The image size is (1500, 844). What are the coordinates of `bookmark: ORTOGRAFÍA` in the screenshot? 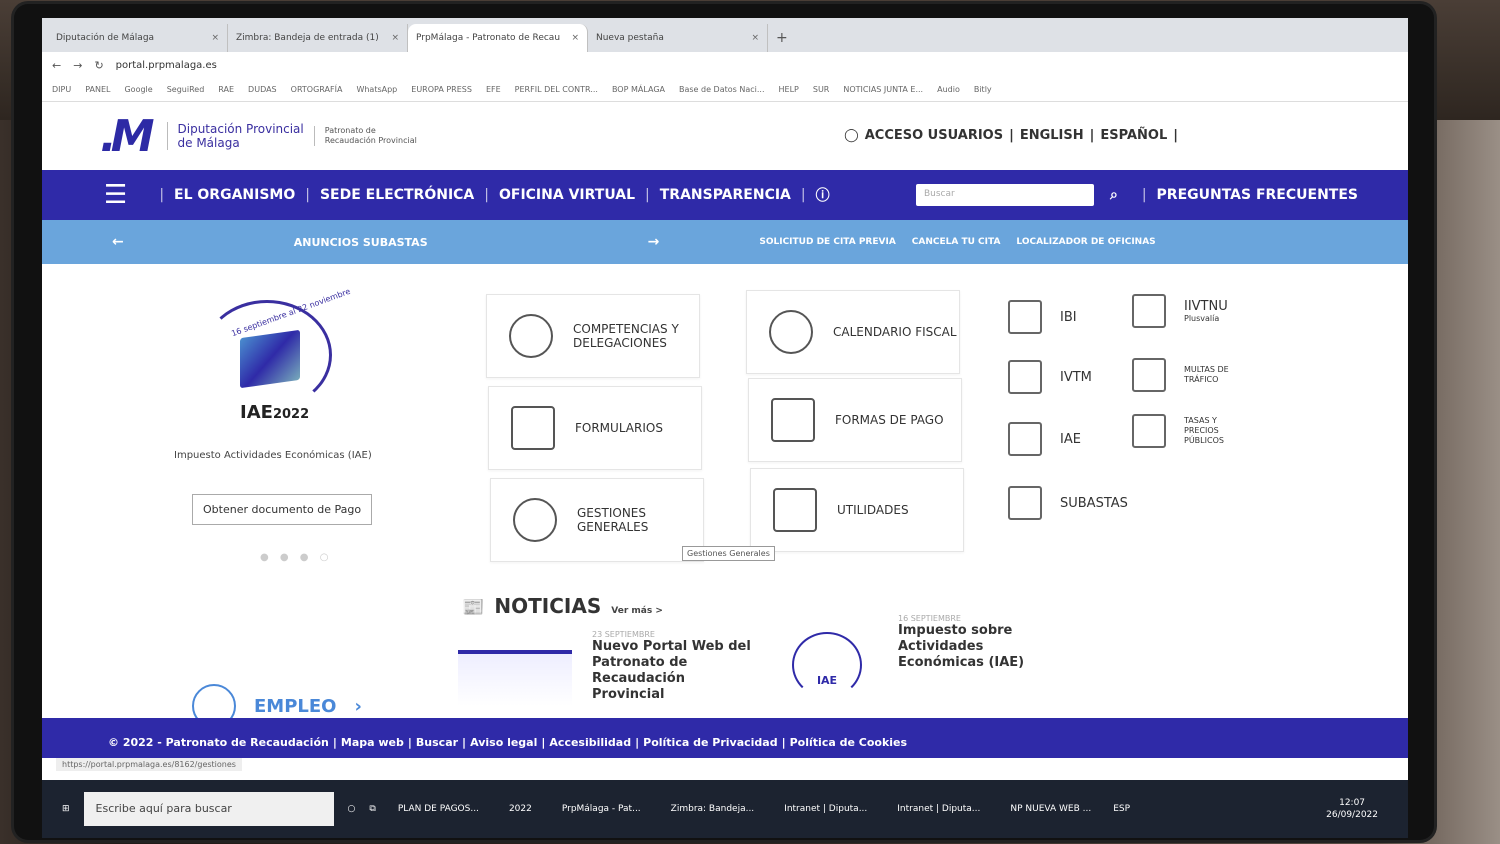 It's located at (317, 89).